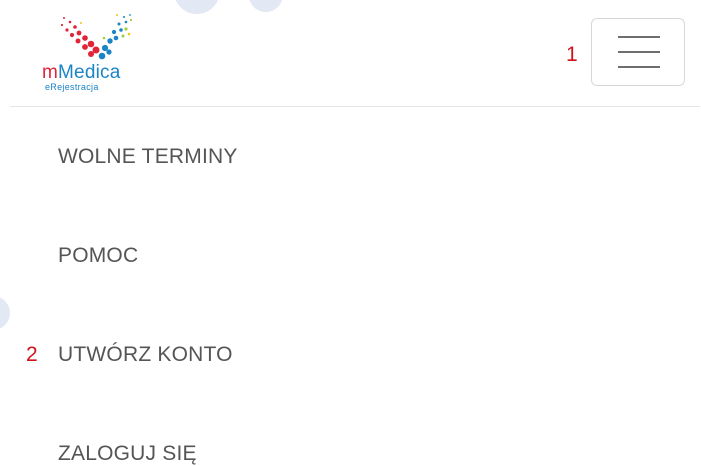 This screenshot has height=466, width=701. Describe the element at coordinates (145, 355) in the screenshot. I see `menu-item-utworz-konto: UTWÓRZ KONTO` at that location.